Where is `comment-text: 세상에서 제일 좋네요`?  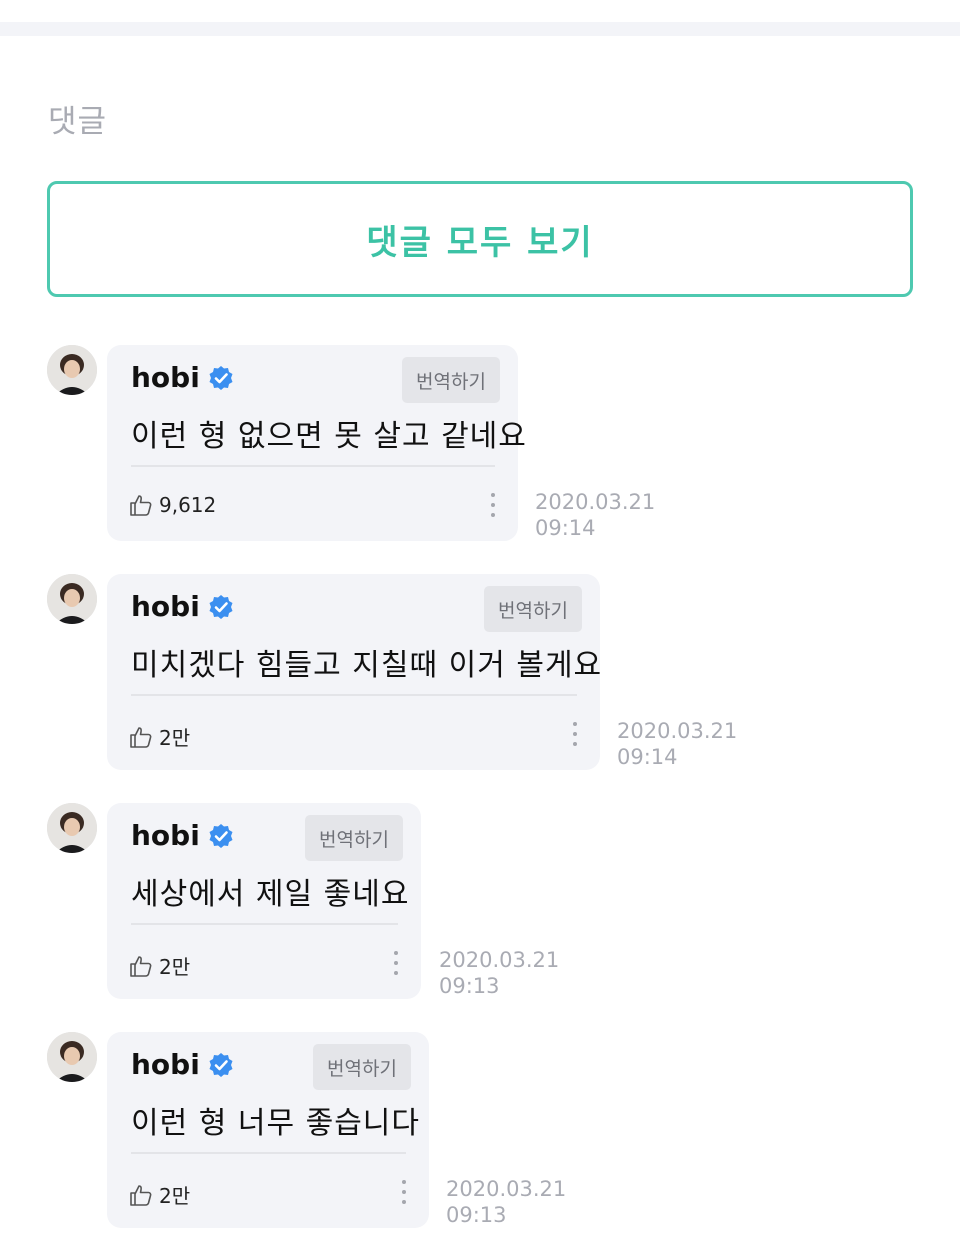 comment-text: 세상에서 제일 좋네요 is located at coordinates (270, 894).